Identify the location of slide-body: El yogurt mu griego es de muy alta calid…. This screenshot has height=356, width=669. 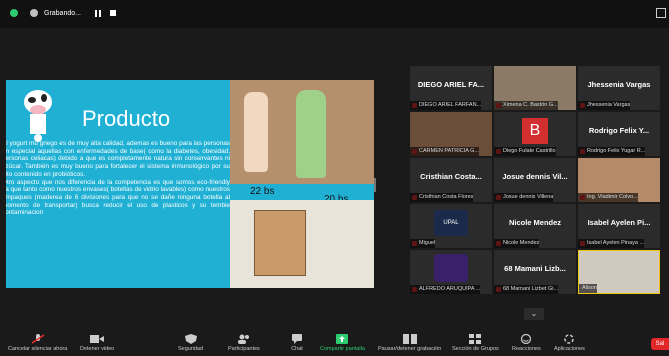
(118, 178).